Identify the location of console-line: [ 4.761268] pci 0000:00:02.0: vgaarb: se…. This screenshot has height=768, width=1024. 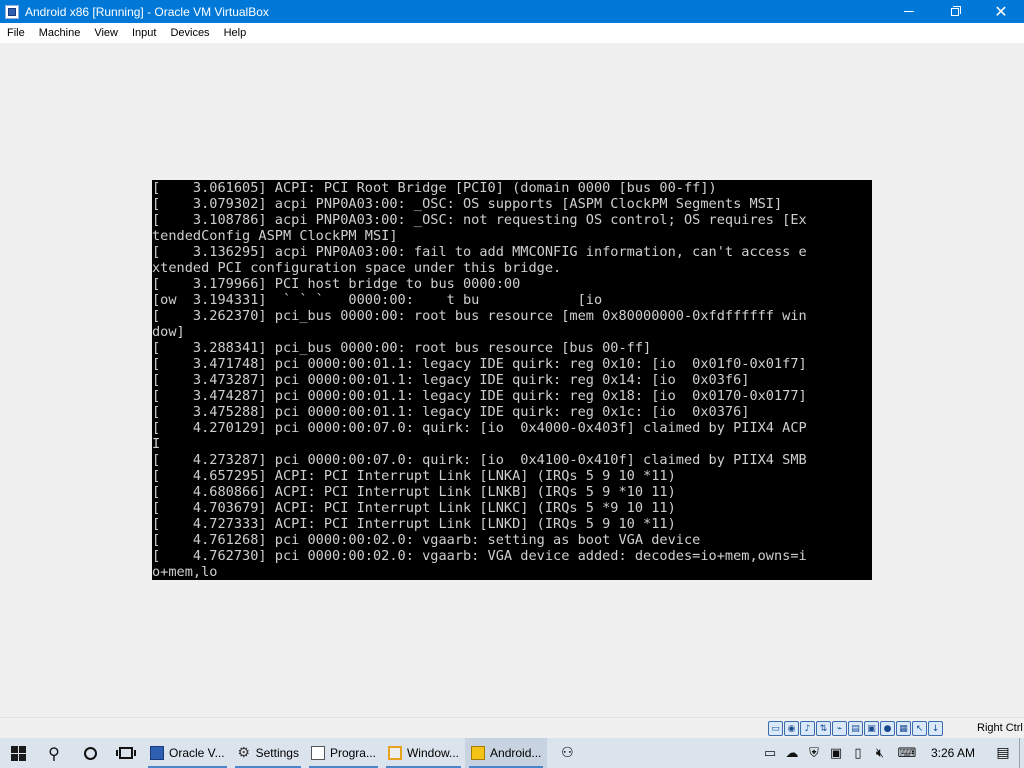
(426, 540).